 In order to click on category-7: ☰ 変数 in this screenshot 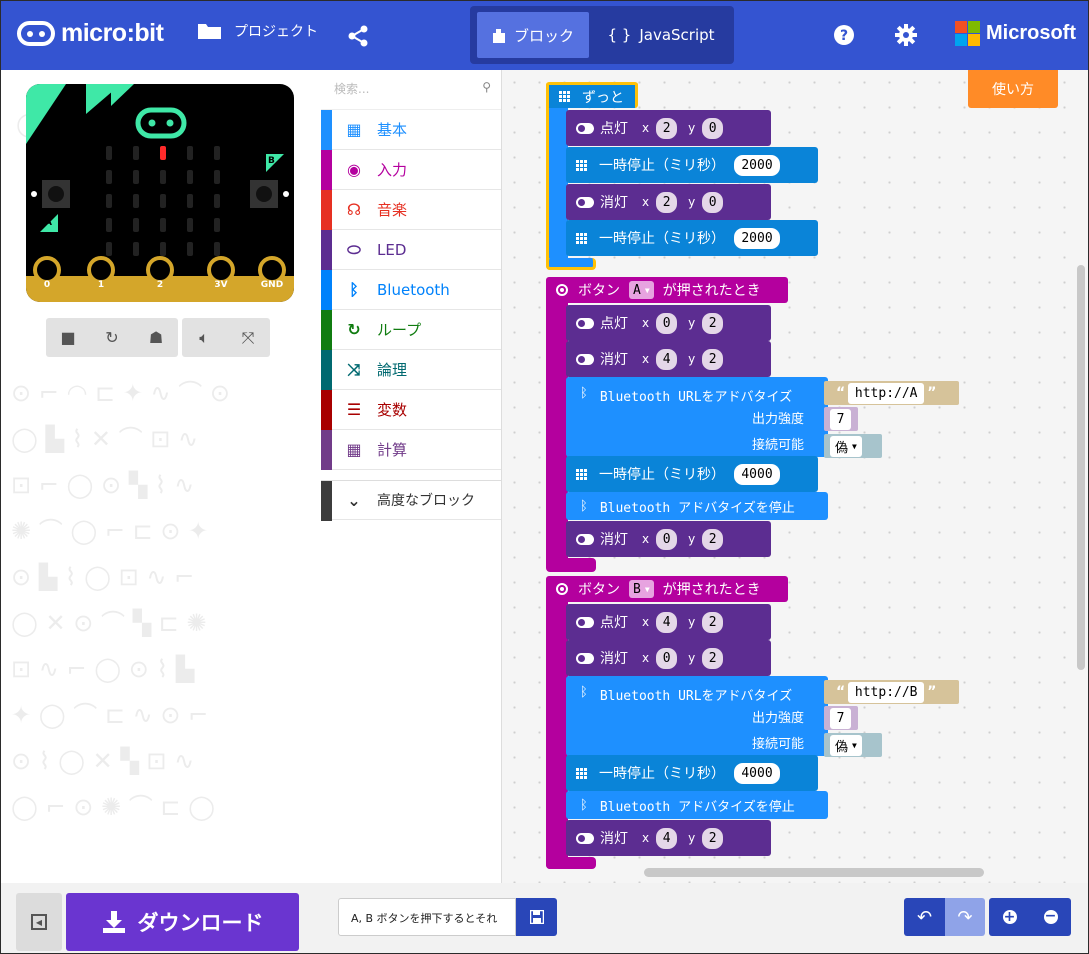, I will do `click(411, 410)`.